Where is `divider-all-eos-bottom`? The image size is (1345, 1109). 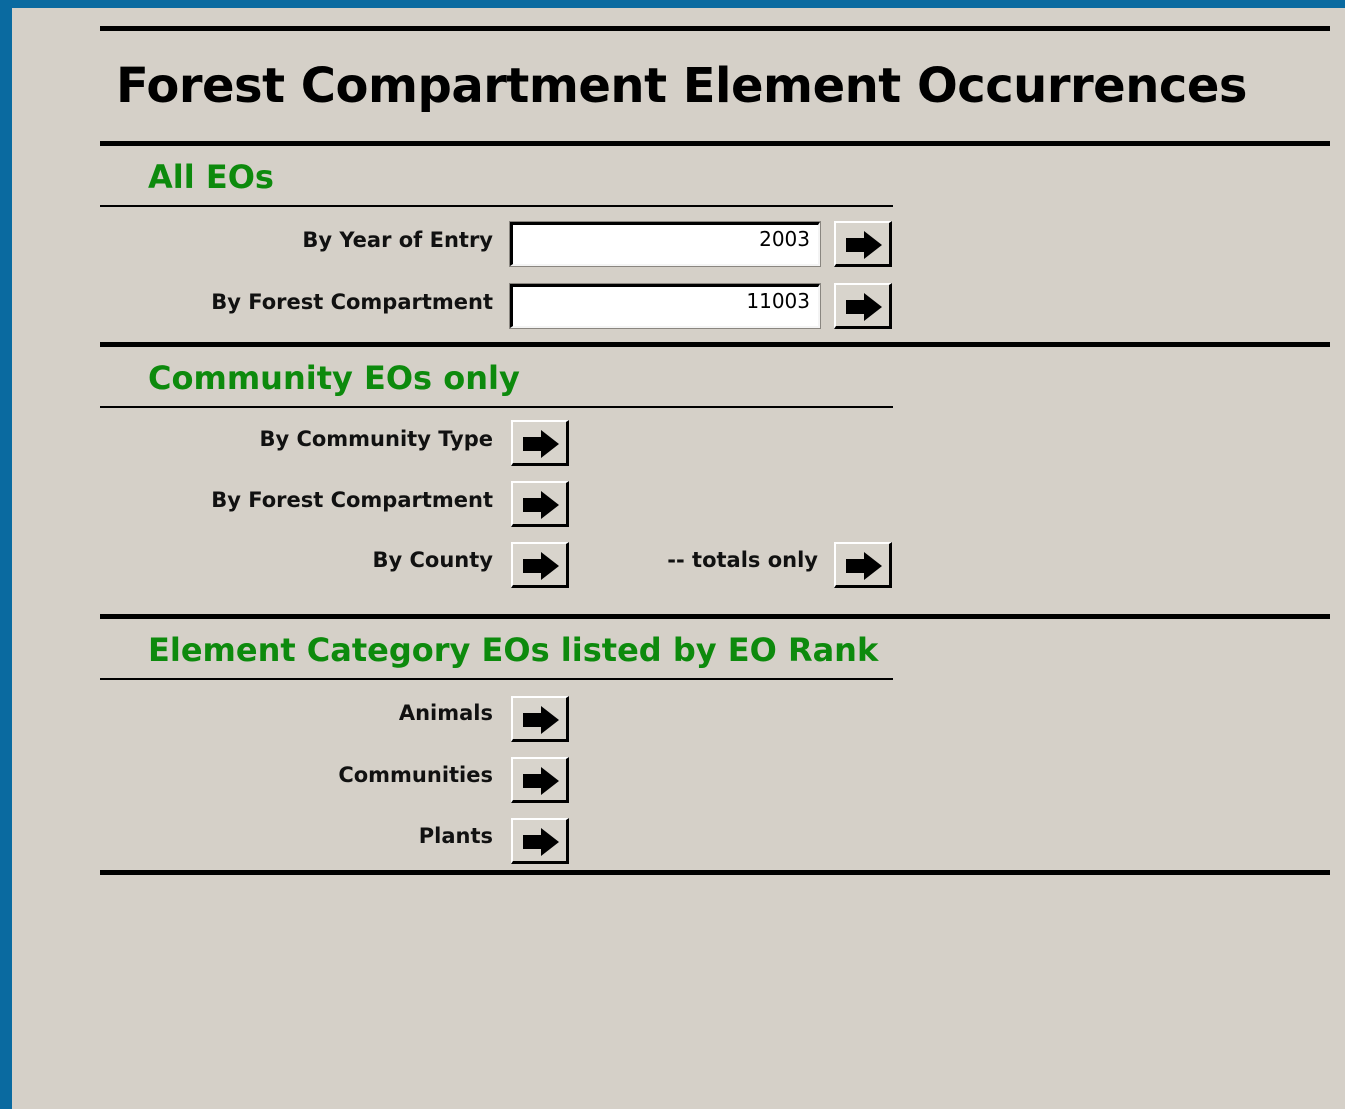 divider-all-eos-bottom is located at coordinates (715, 344).